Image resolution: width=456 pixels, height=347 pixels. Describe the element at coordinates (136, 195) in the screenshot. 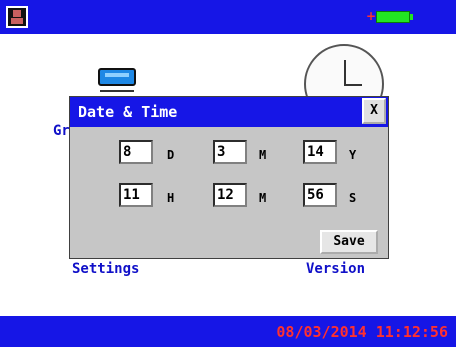

I see `hour-field: 11` at that location.